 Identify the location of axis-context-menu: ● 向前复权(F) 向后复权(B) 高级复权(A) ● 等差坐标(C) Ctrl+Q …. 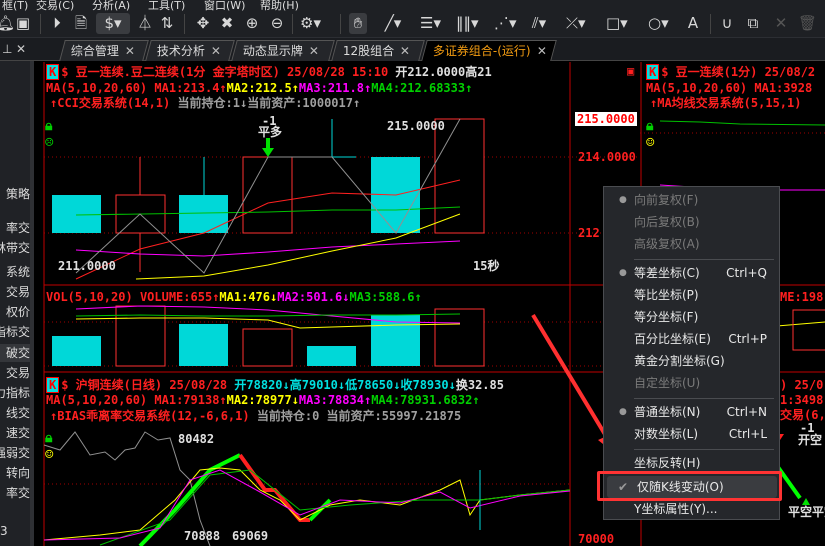
(691, 353).